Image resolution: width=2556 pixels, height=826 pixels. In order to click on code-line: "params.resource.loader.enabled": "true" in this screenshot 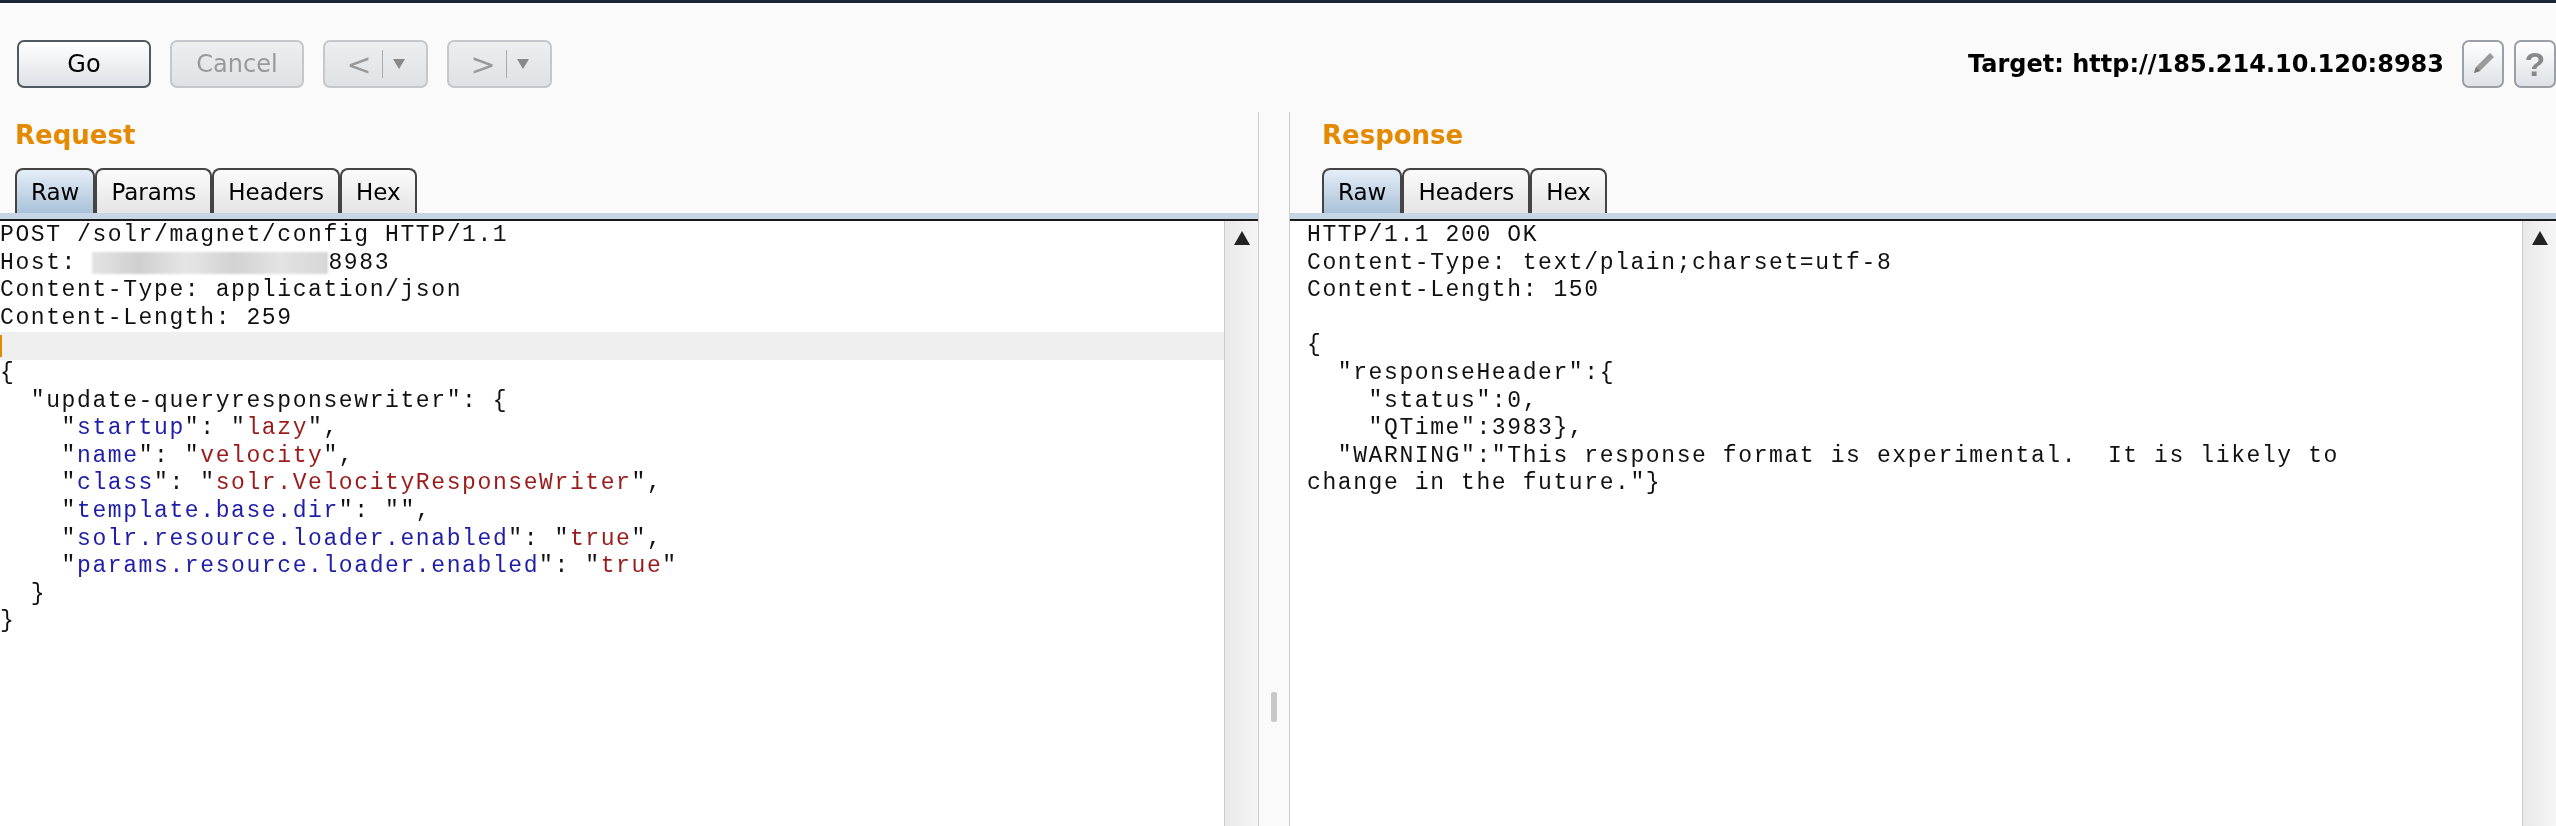, I will do `click(369, 567)`.